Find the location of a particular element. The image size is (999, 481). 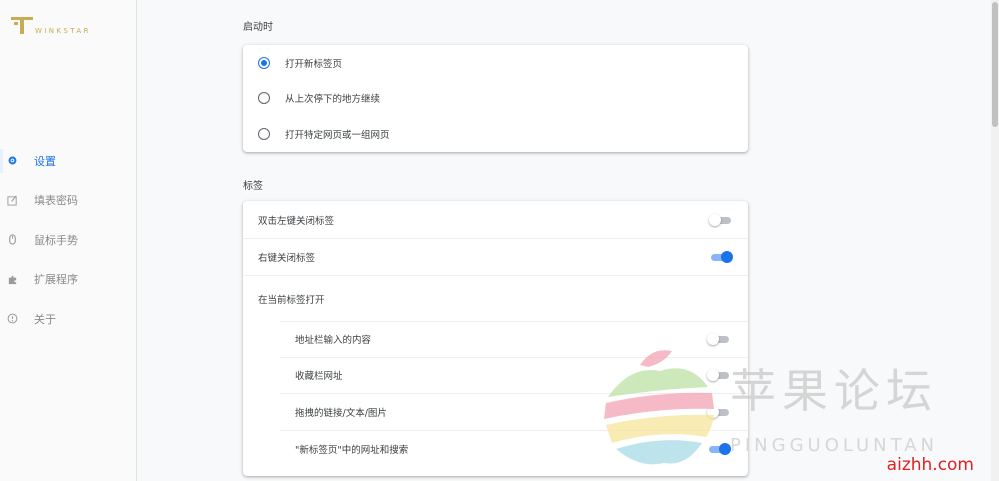

startup-option-new-tab: 打开新标签页 is located at coordinates (495, 63).